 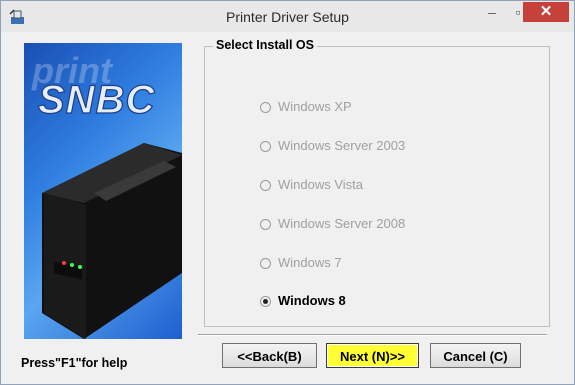 I want to click on radio-button-selected, so click(x=265, y=301).